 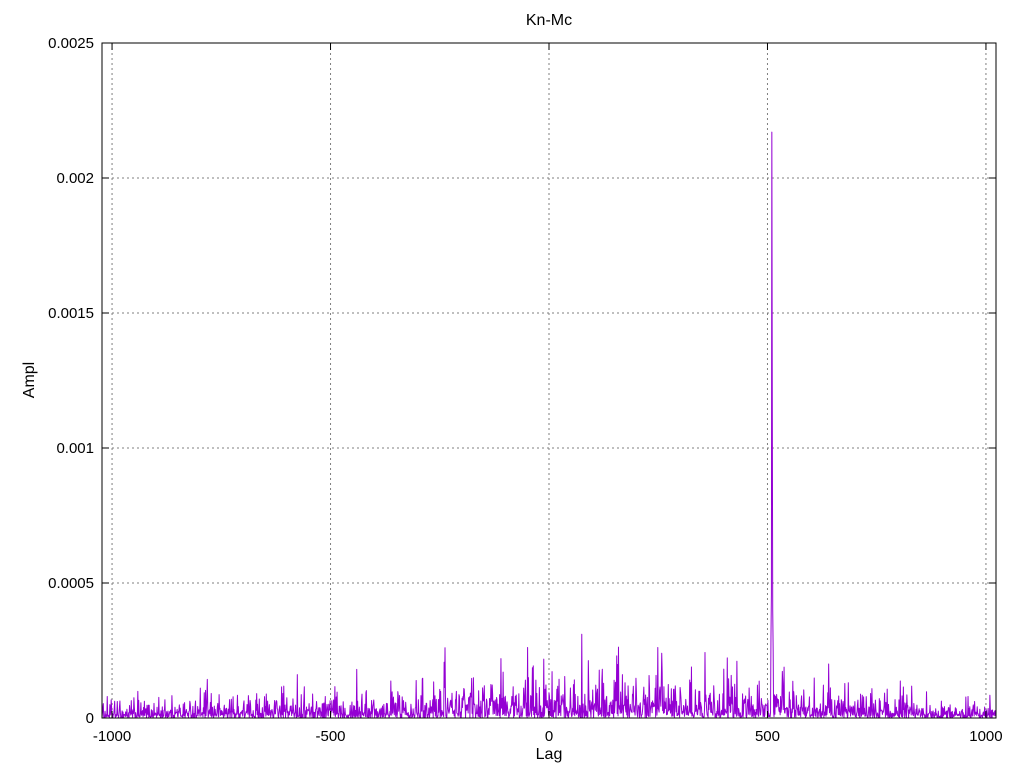 What do you see at coordinates (71, 313) in the screenshot?
I see `y-tick-label: 0.0015` at bounding box center [71, 313].